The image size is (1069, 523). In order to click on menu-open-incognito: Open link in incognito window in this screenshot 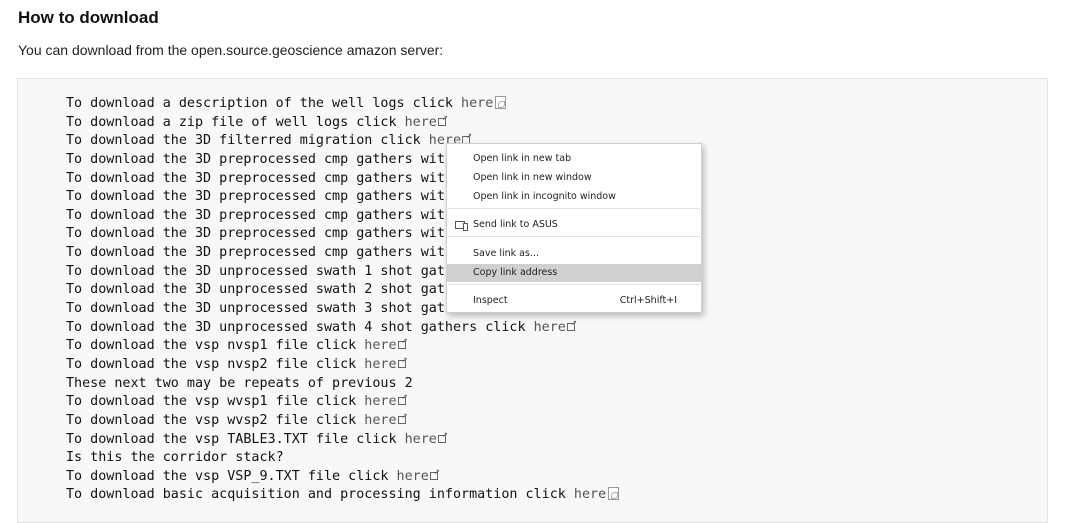, I will do `click(574, 197)`.